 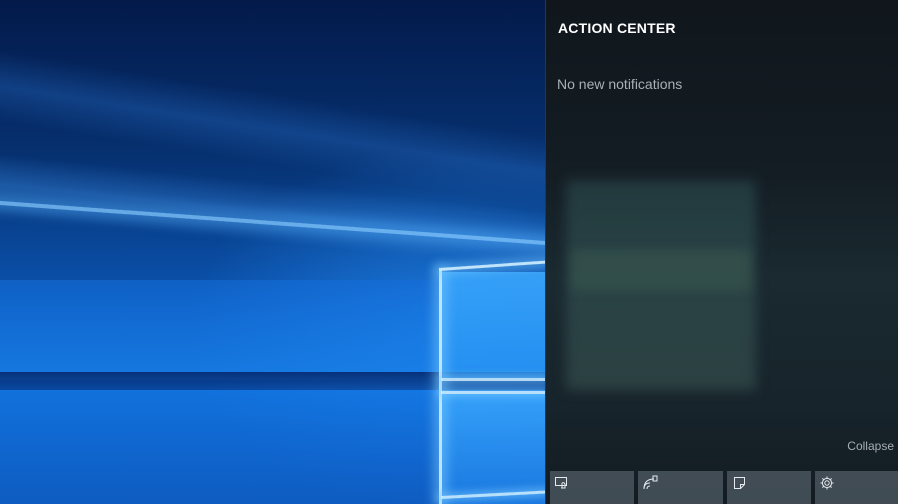 I want to click on quick-action-note, so click(x=768, y=487).